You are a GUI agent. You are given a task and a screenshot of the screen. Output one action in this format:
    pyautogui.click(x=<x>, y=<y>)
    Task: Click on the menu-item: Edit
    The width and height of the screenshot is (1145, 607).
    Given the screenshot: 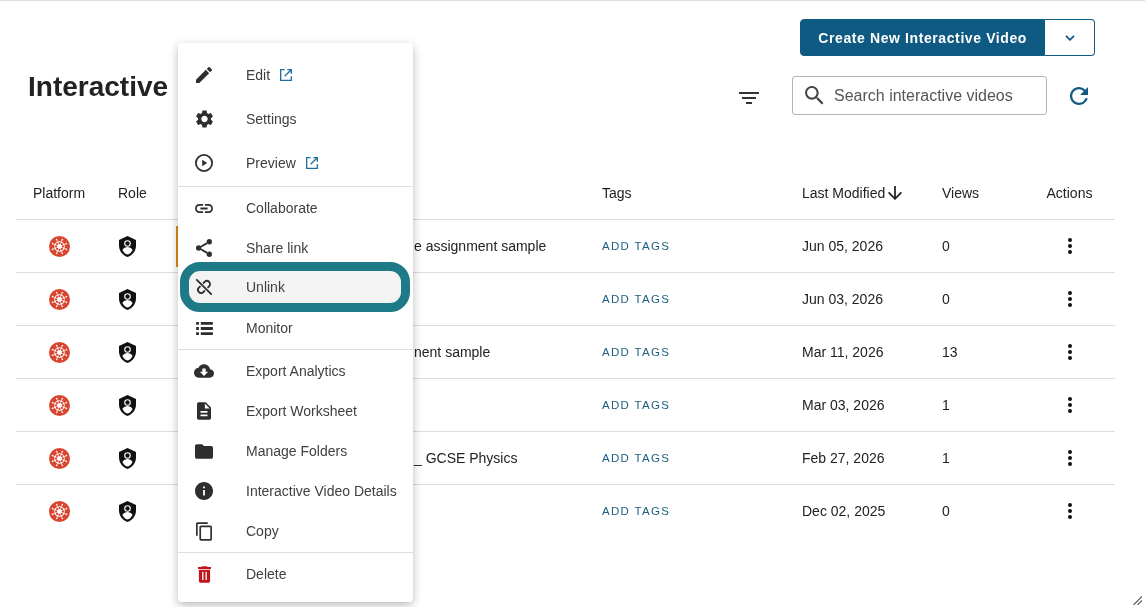 What is the action you would take?
    pyautogui.click(x=295, y=75)
    